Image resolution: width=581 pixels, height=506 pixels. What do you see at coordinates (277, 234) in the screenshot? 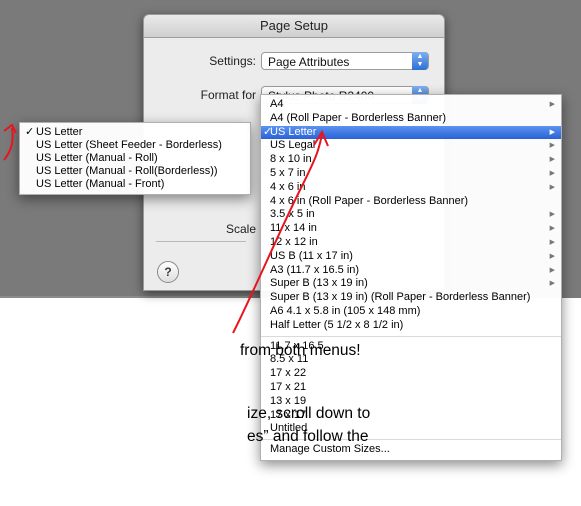
I see `arrow-to-right-menu` at bounding box center [277, 234].